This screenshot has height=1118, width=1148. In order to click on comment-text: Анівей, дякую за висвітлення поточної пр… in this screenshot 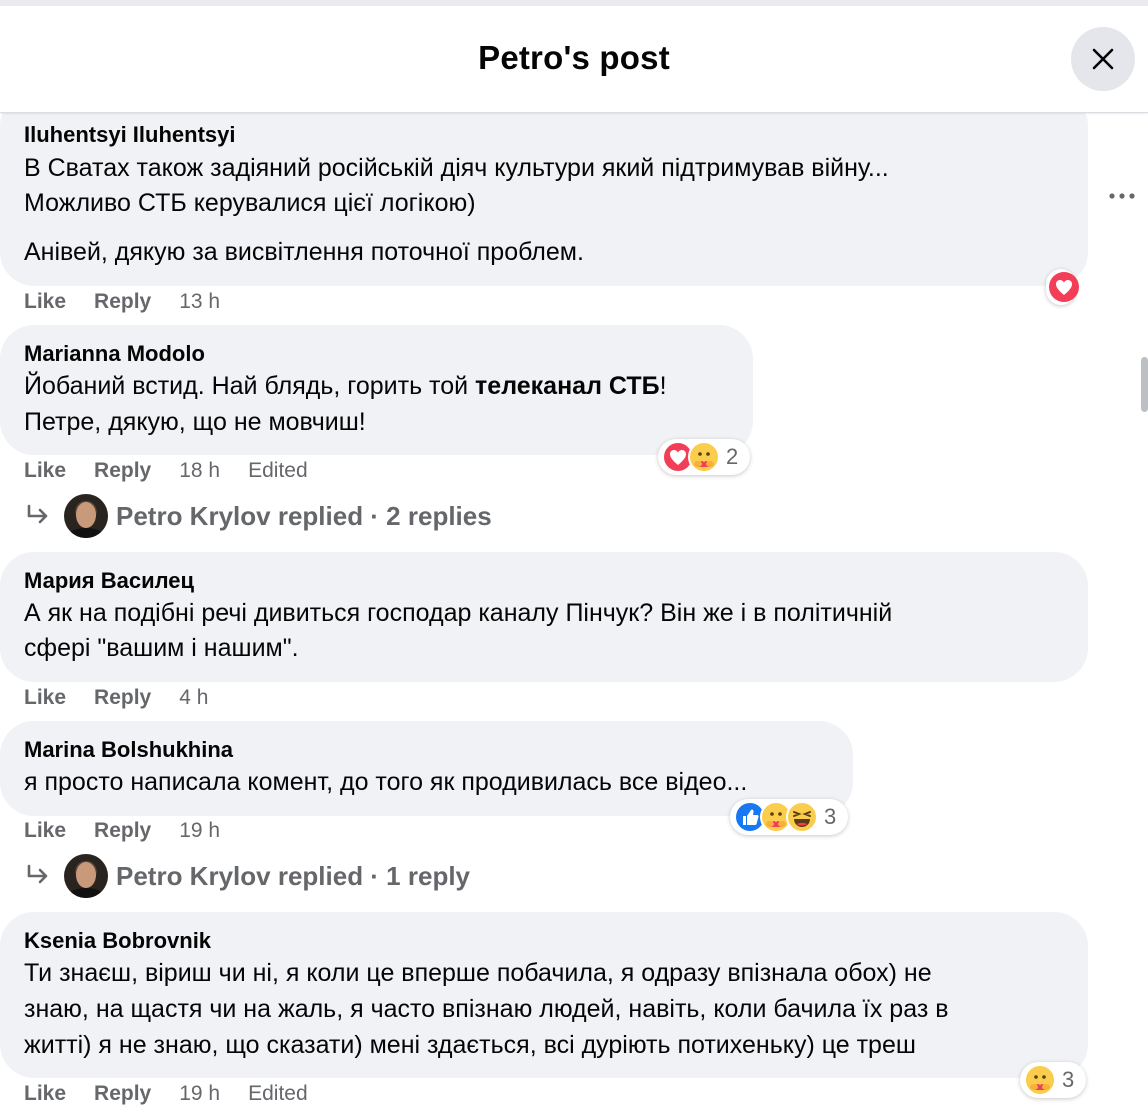, I will do `click(304, 252)`.